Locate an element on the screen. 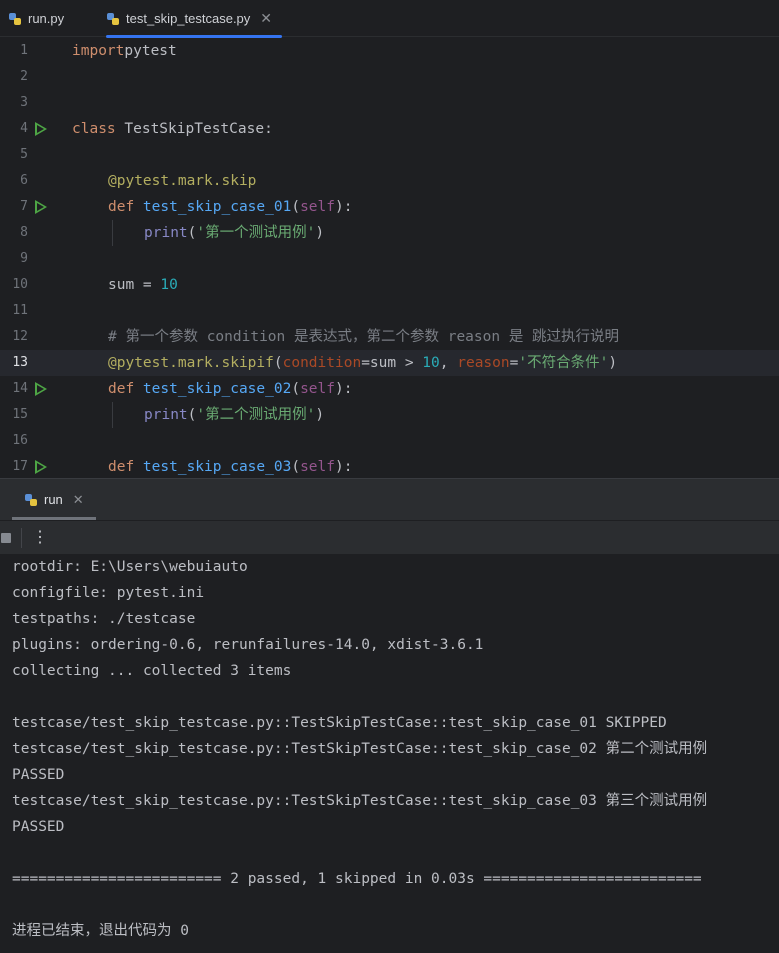 This screenshot has height=953, width=779. code-line: 7 def test_skip_case_01(self): is located at coordinates (389, 207).